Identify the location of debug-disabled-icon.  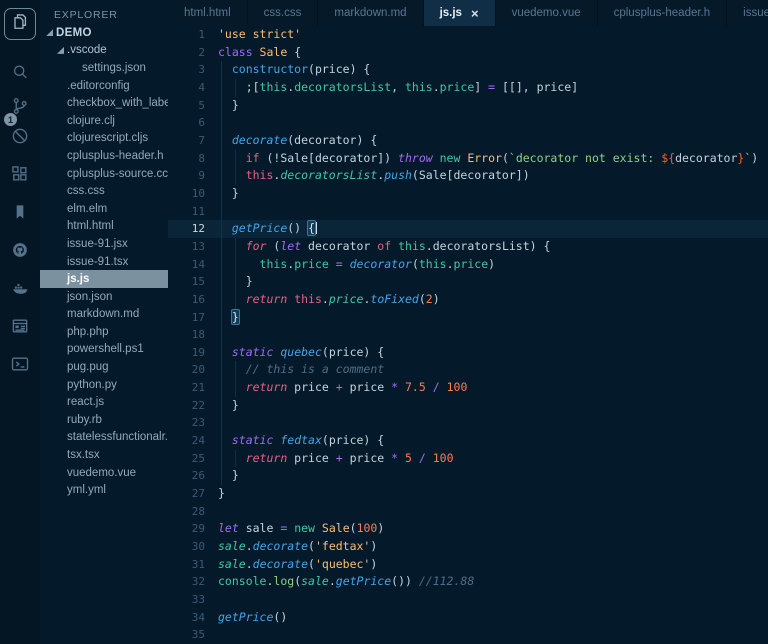
(20, 138).